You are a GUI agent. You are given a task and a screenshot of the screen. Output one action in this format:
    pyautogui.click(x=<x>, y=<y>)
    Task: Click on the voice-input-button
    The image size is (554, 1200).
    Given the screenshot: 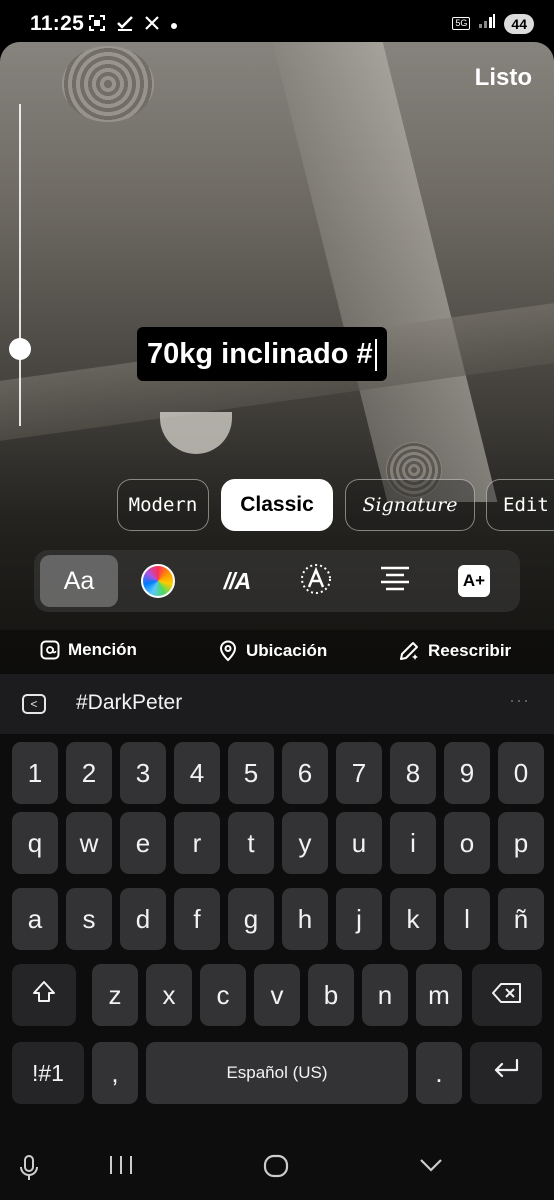 What is the action you would take?
    pyautogui.click(x=29, y=1170)
    